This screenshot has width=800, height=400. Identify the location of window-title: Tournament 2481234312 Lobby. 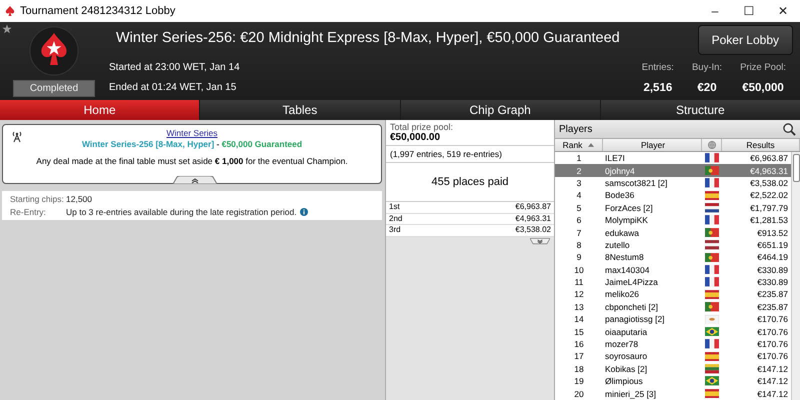
(98, 11).